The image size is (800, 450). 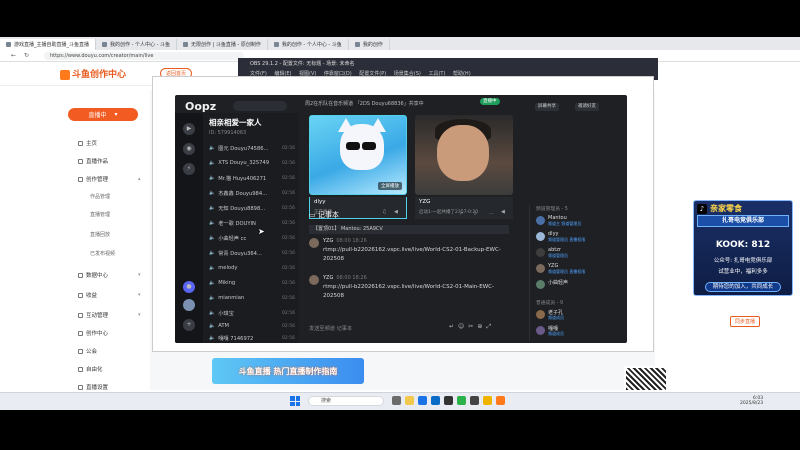 I want to click on search-icon: ⌕, so click(x=475, y=214).